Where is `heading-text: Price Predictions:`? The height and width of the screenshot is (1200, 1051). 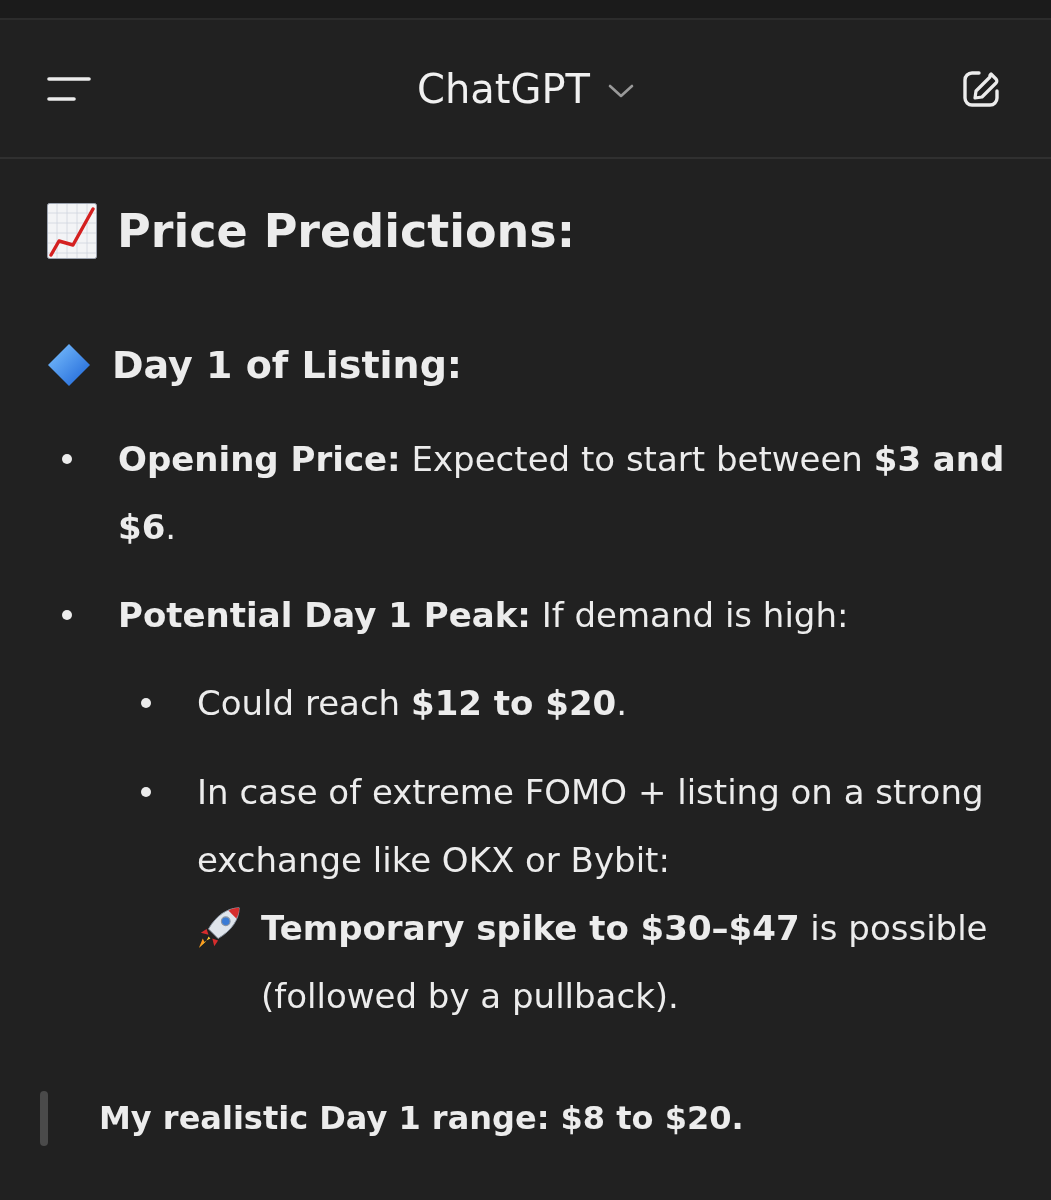 heading-text: Price Predictions: is located at coordinates (346, 231).